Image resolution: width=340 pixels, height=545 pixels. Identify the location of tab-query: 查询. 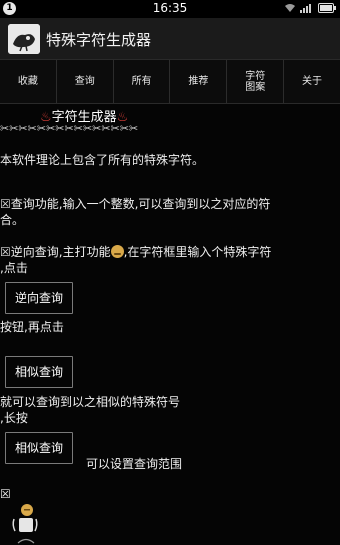
(85, 81).